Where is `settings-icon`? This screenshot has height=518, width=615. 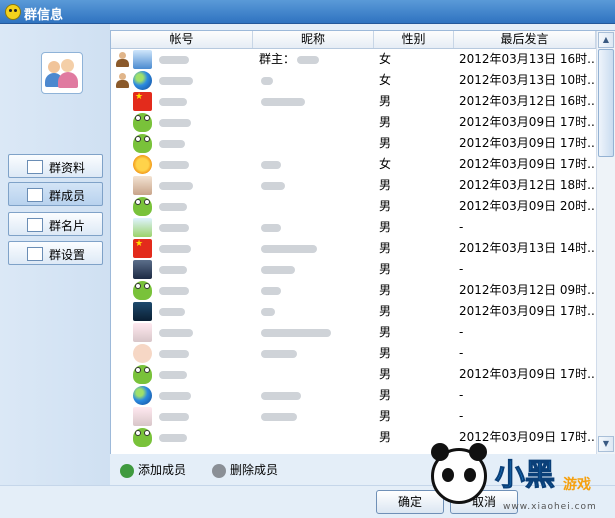 settings-icon is located at coordinates (35, 254).